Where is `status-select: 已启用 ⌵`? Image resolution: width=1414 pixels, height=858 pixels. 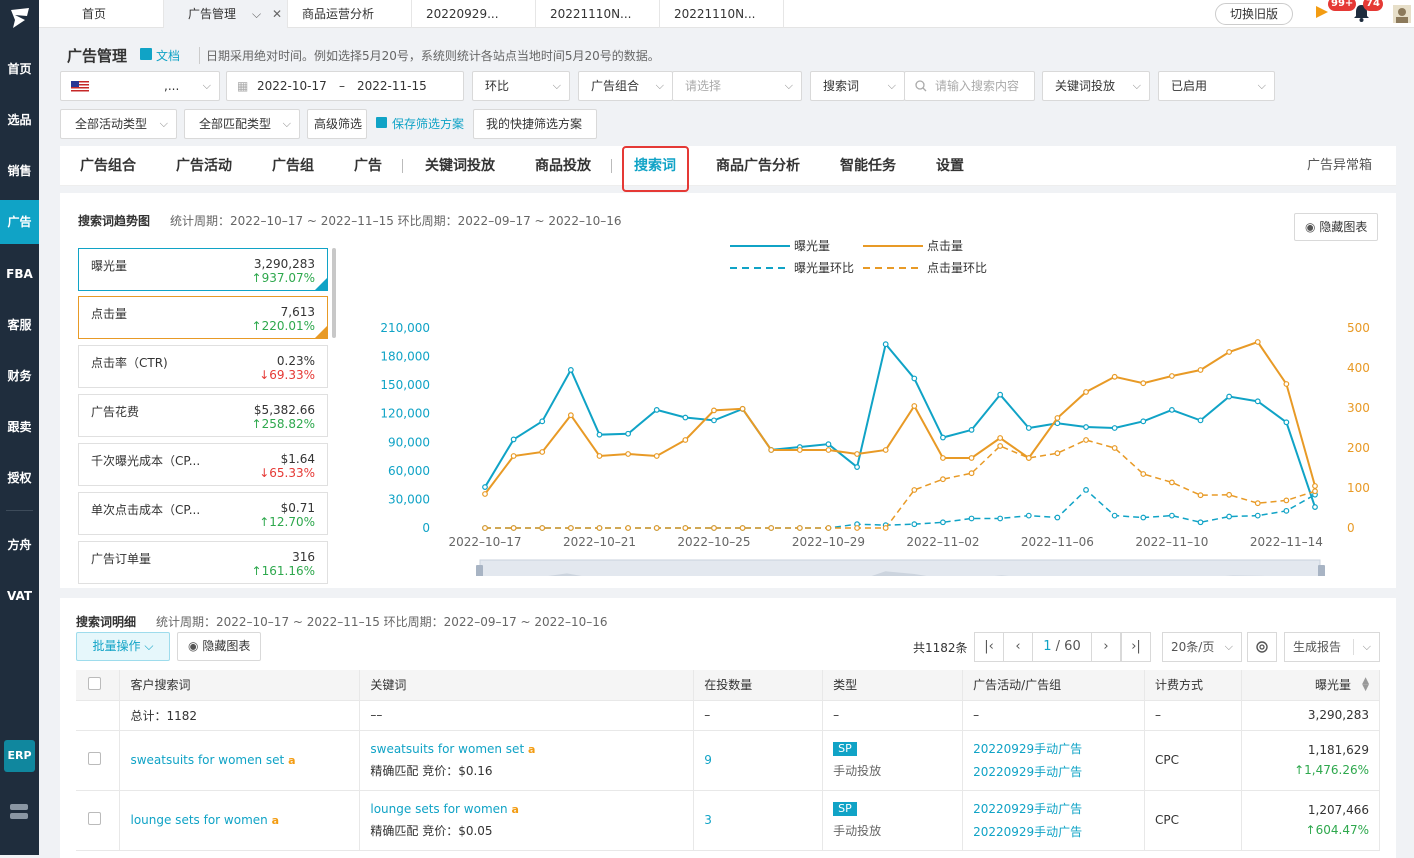
status-select: 已启用 ⌵ is located at coordinates (1216, 86).